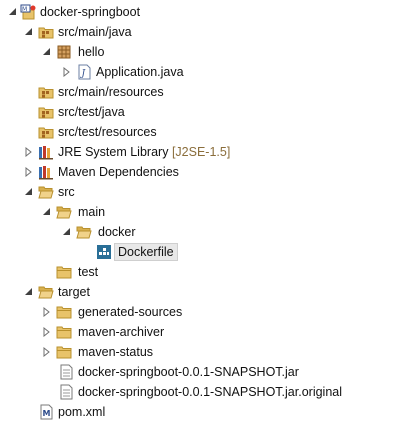 The image size is (411, 424). Describe the element at coordinates (205, 192) in the screenshot. I see `tree-row-src-folder: src` at that location.